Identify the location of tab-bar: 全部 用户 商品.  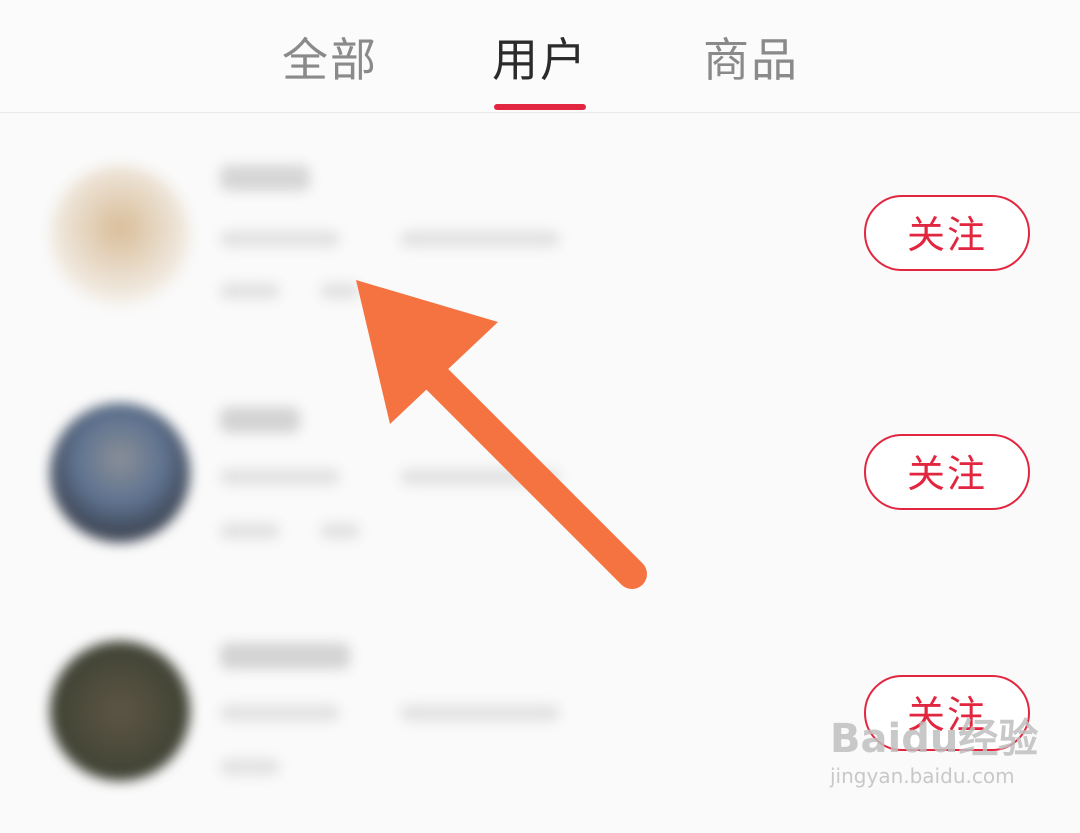
(540, 56).